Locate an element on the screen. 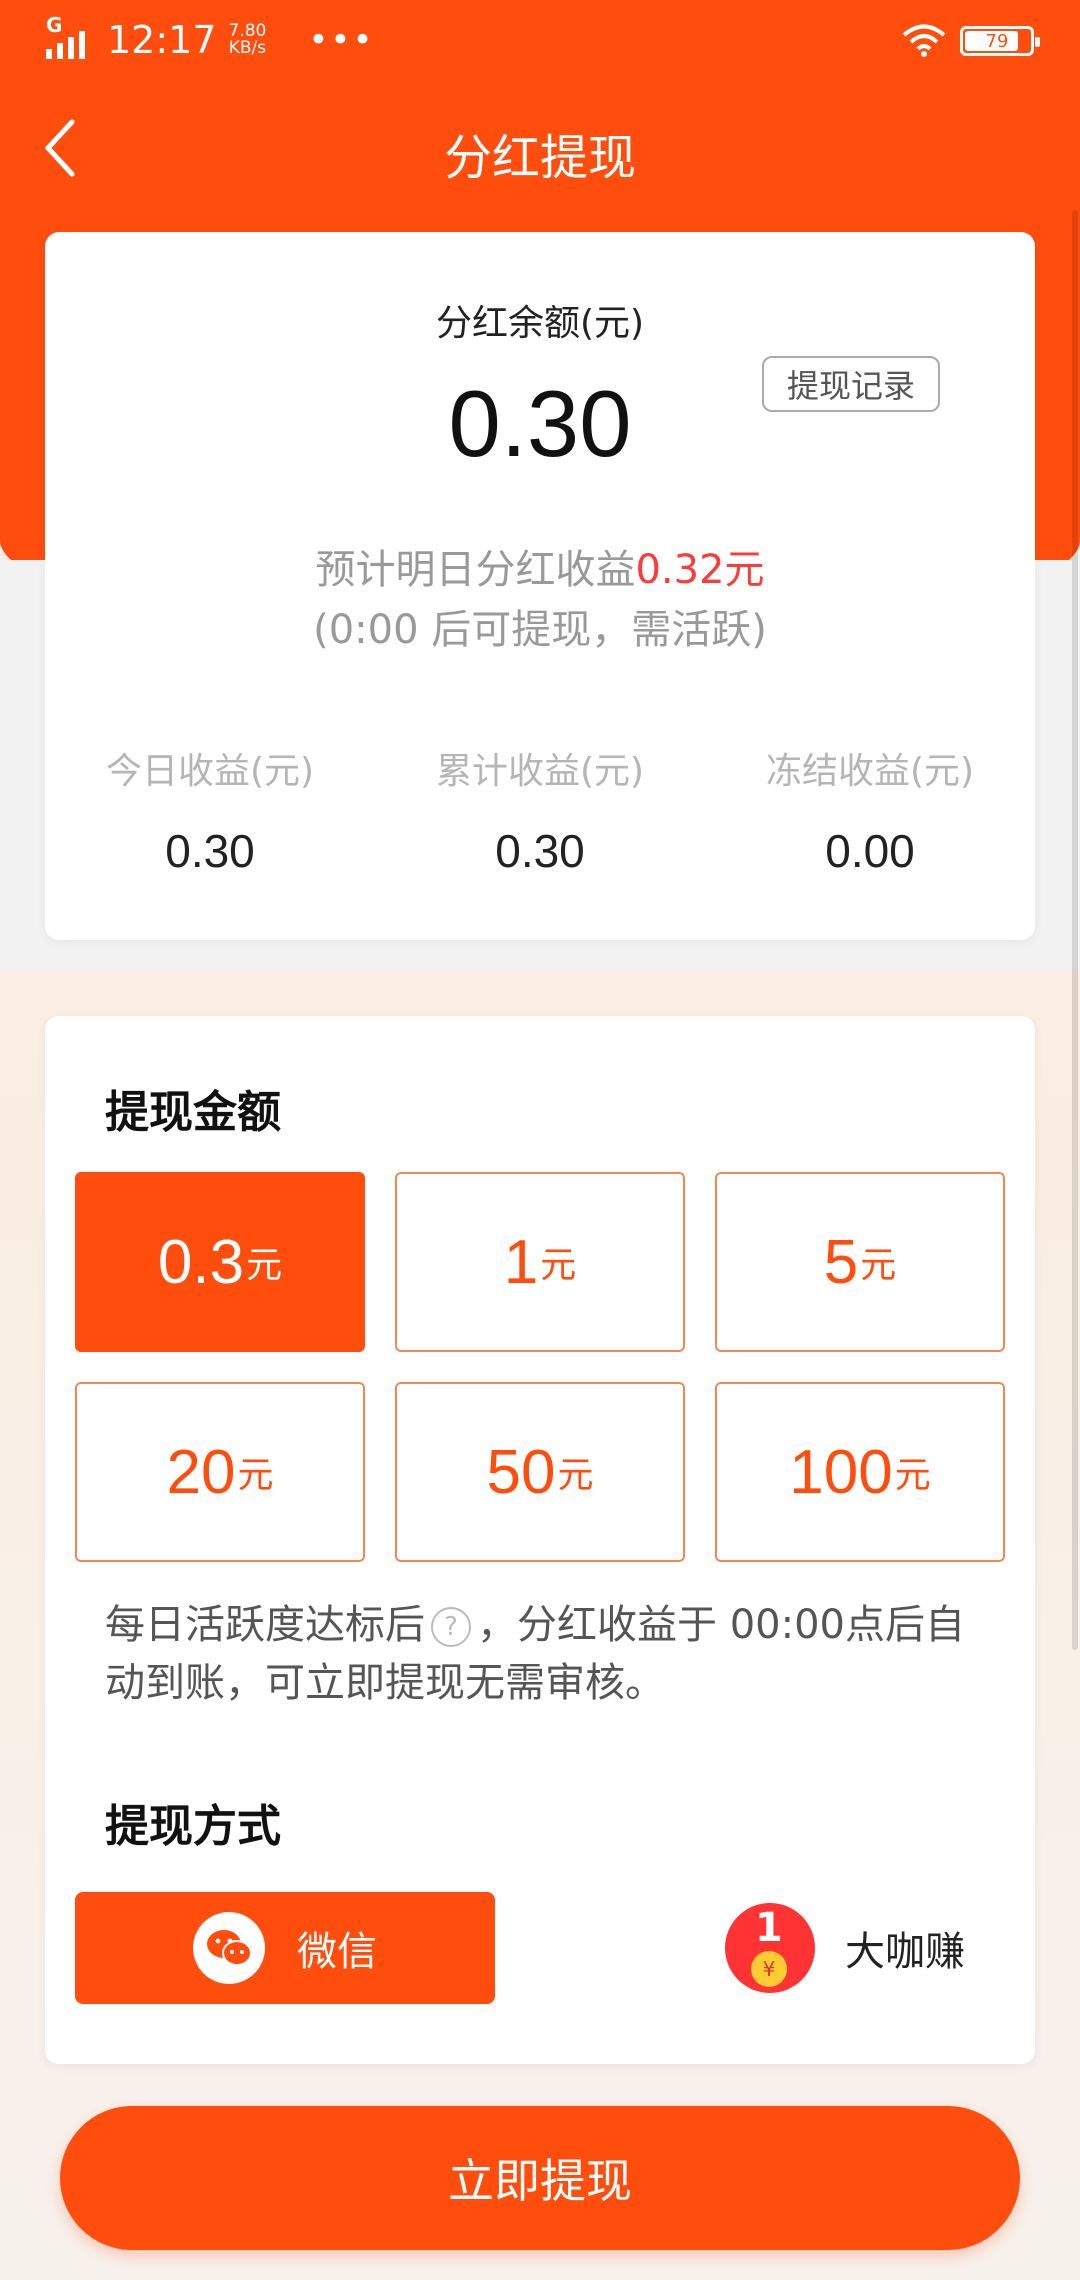 This screenshot has width=1080, height=2280. stat-label: 冻结收益(元) is located at coordinates (870, 771).